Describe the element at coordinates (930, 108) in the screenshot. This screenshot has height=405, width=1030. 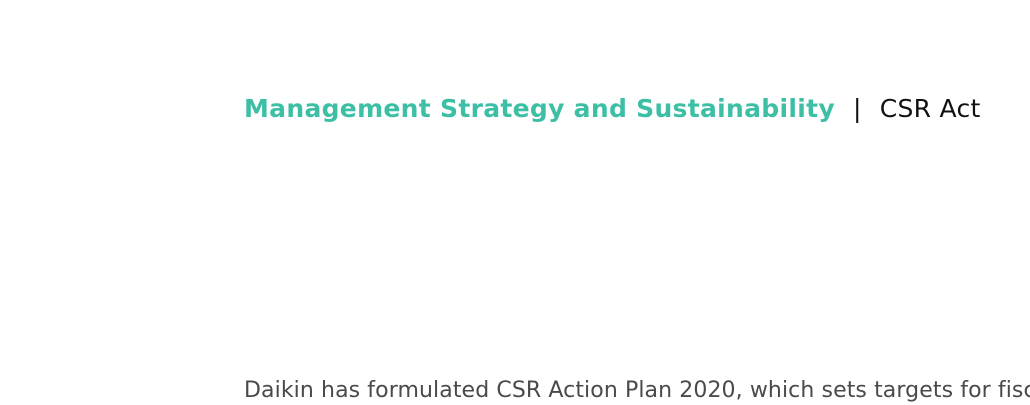
I see `page-title: CSR Act` at that location.